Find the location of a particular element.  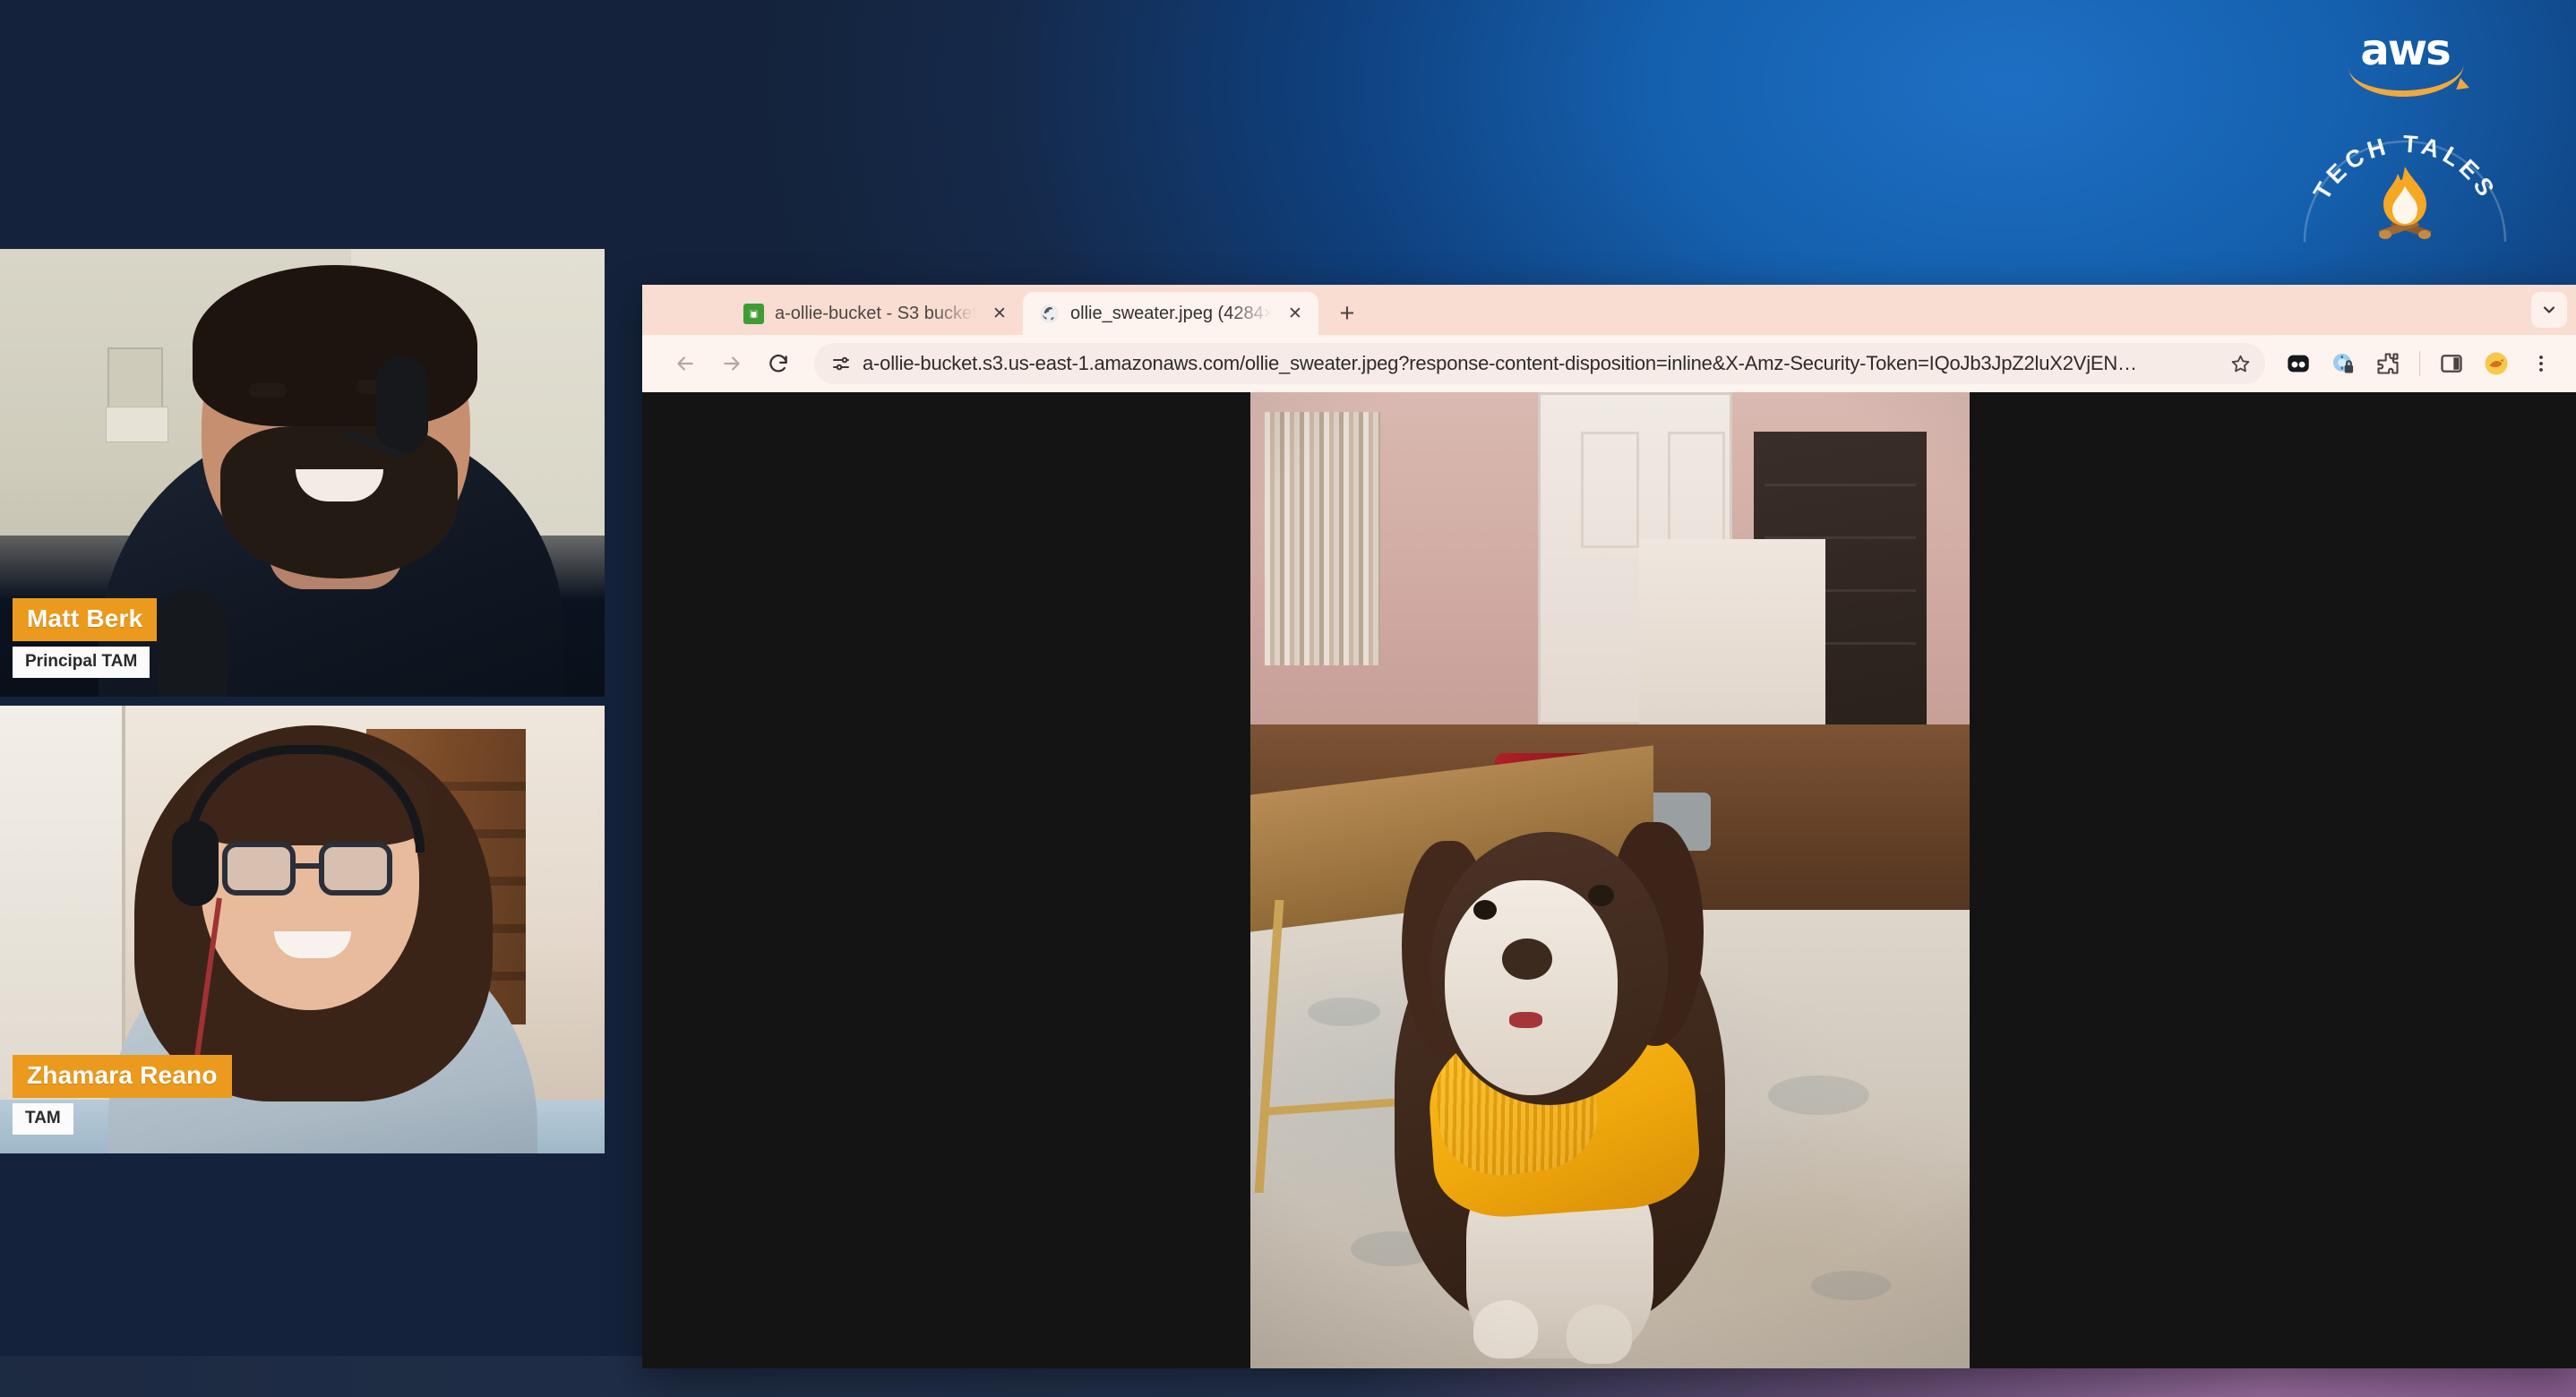

tab-a-ollie-bucket: a-ollie-bucket - S3 bucket | S ✕ is located at coordinates (875, 313).